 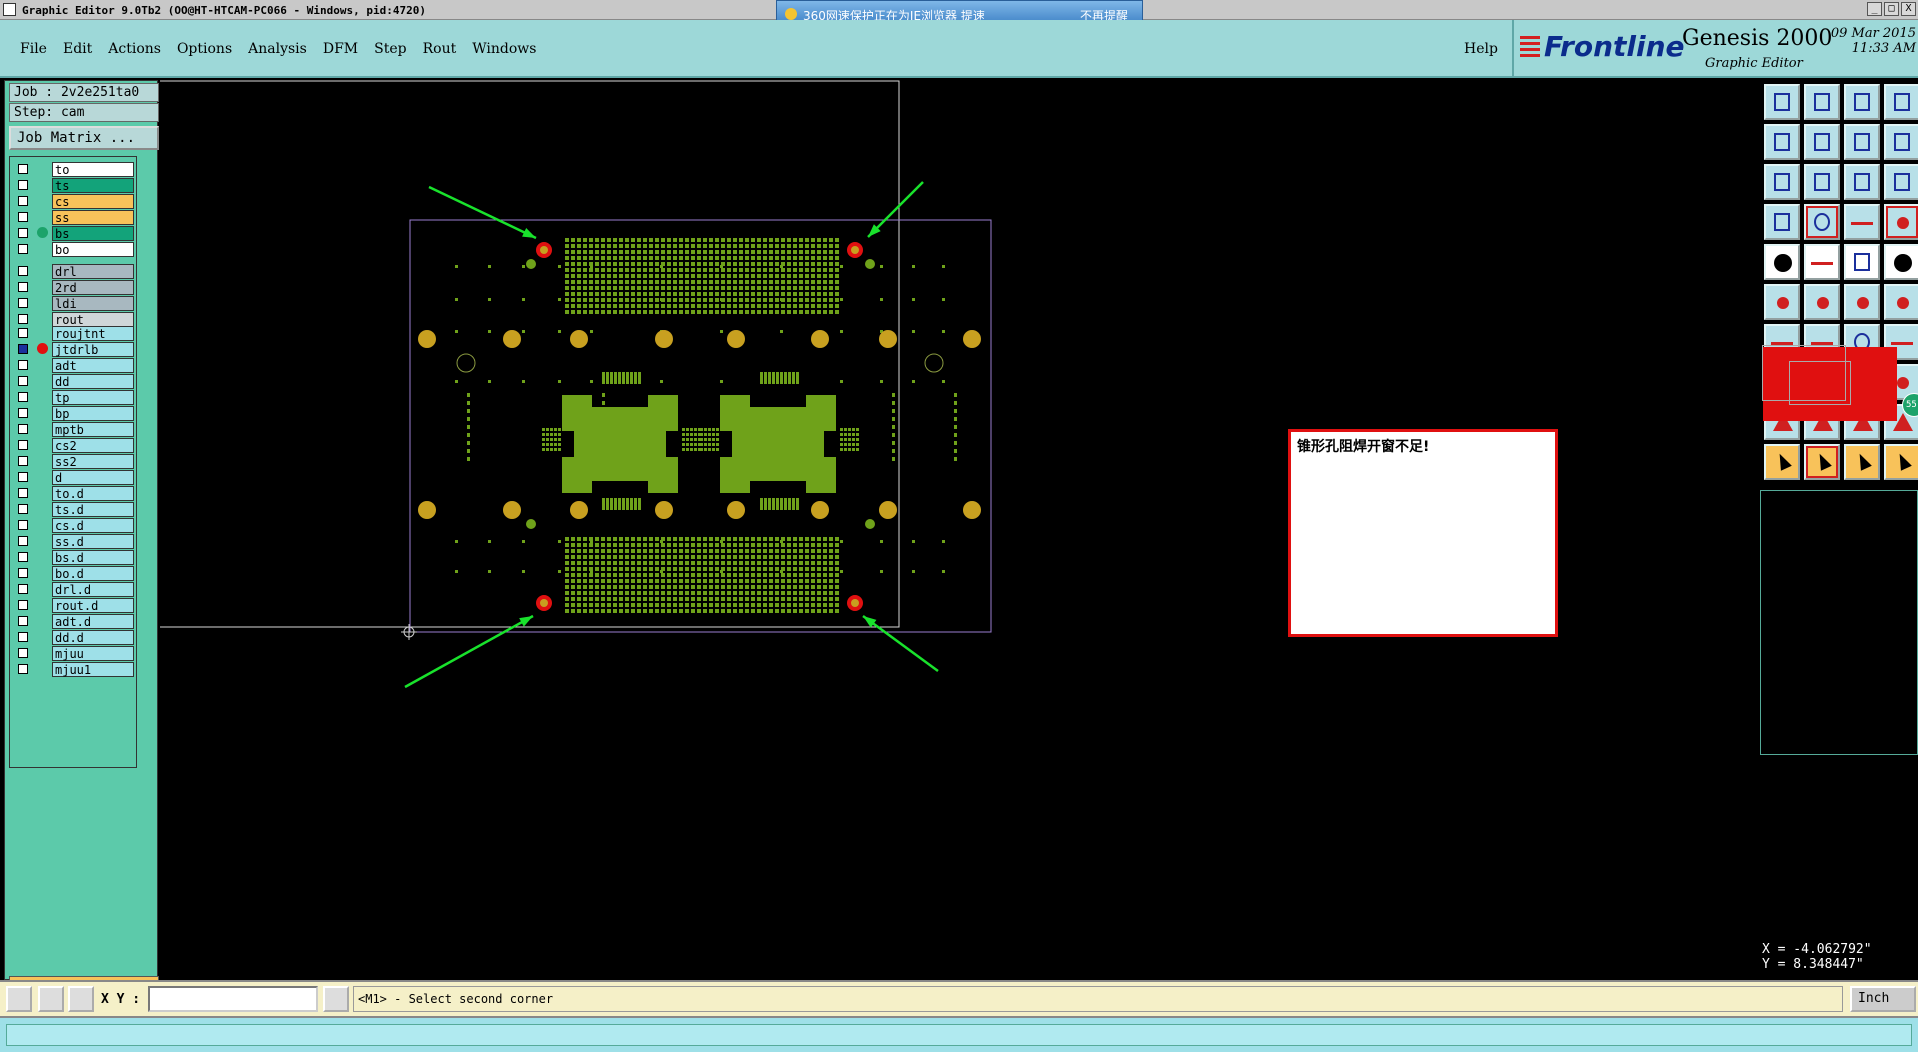 I want to click on layer-row: bo, so click(x=74, y=249).